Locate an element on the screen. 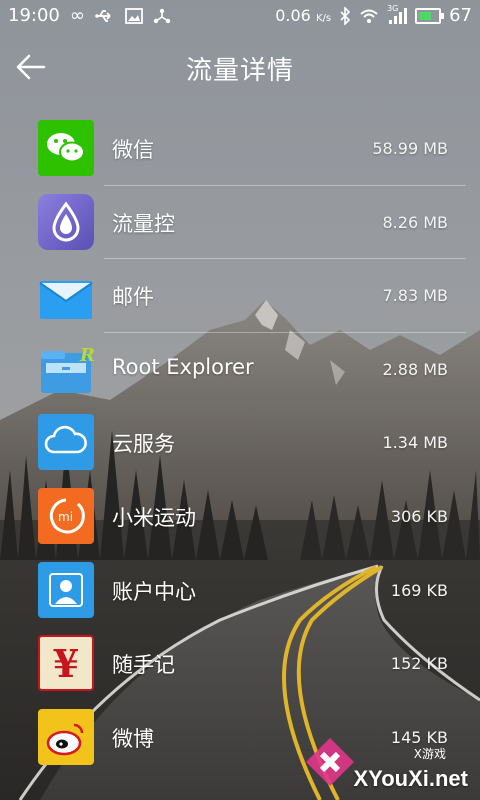 The width and height of the screenshot is (480, 800). title-bar: 流量详情 is located at coordinates (240, 67).